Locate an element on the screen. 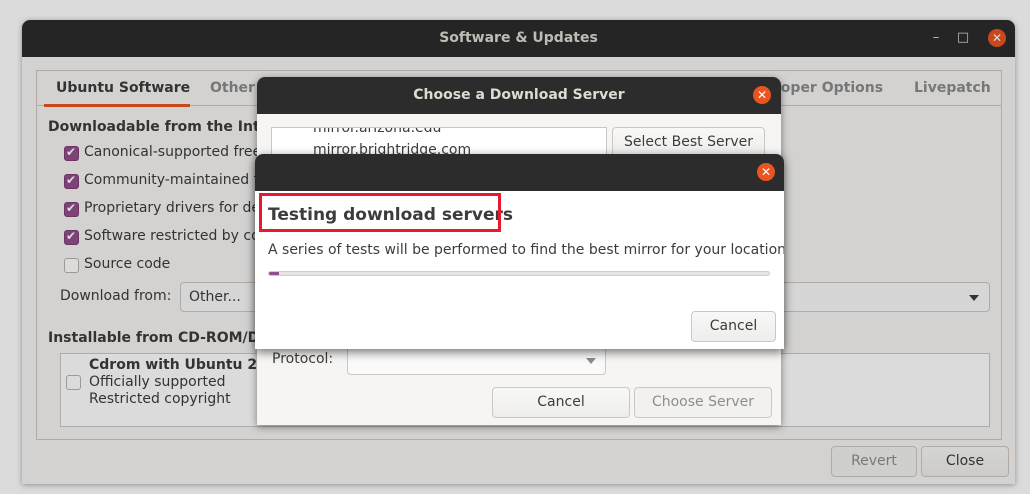  server-dialog-title: Choose a Download Server is located at coordinates (519, 95).